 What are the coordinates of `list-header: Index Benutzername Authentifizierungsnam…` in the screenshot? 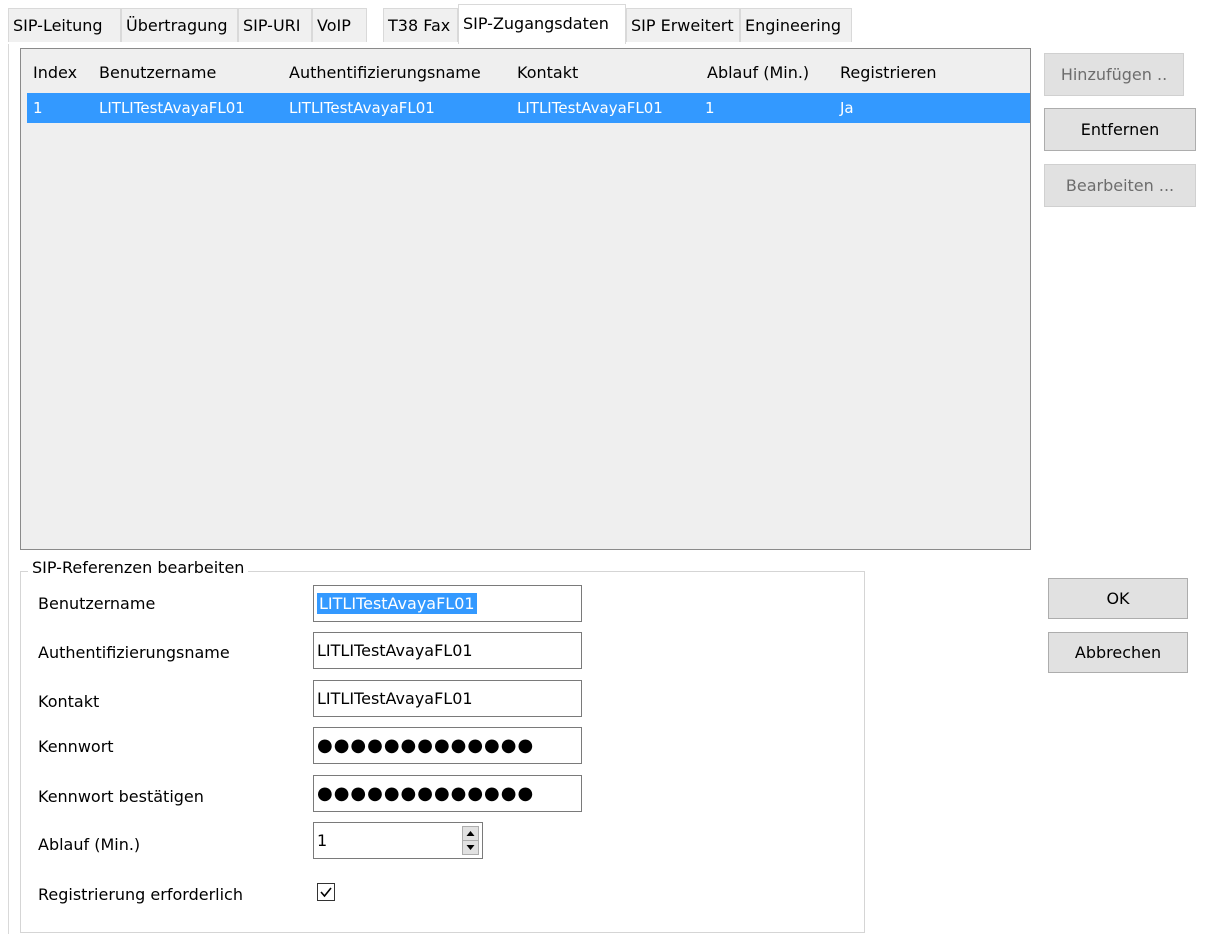 It's located at (525, 71).